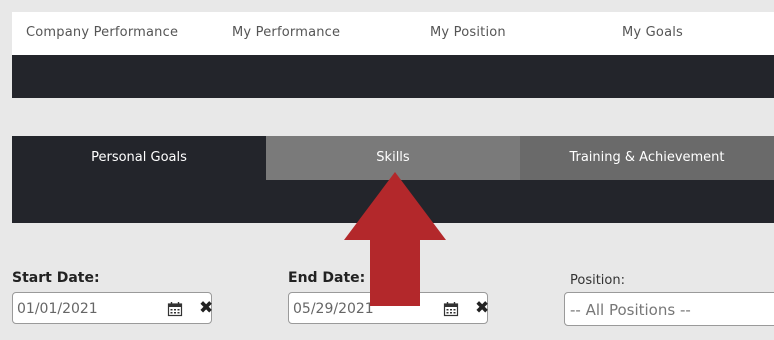 Image resolution: width=774 pixels, height=340 pixels. What do you see at coordinates (393, 76) in the screenshot?
I see `header-dark-bar` at bounding box center [393, 76].